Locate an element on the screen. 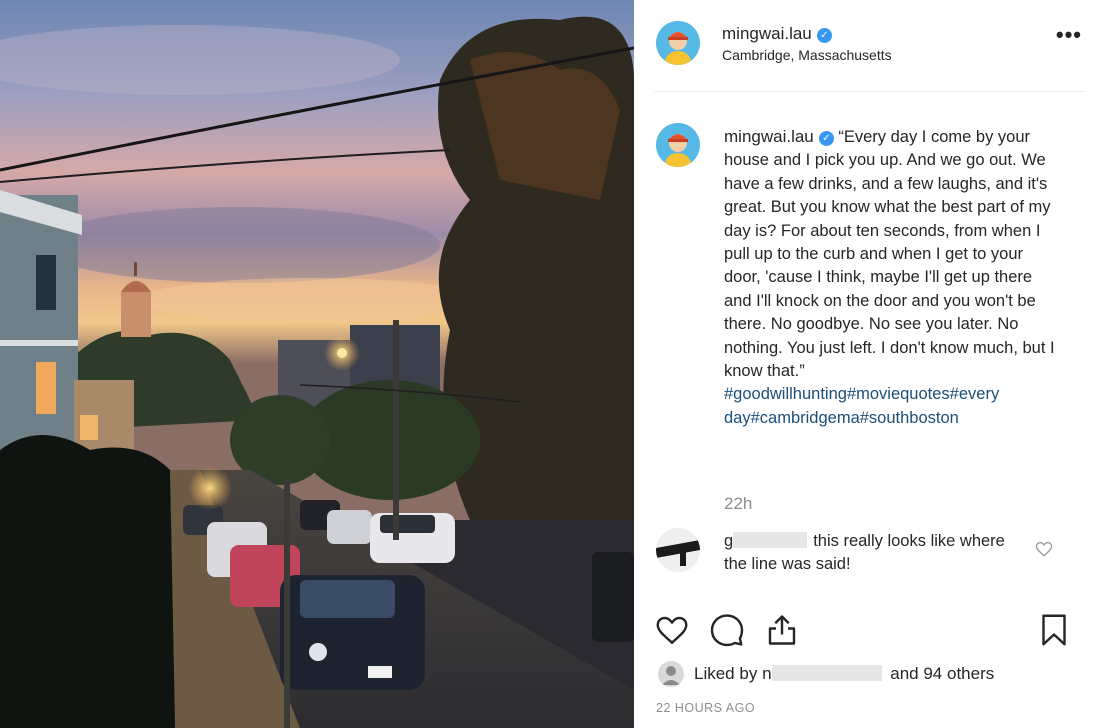 The height and width of the screenshot is (728, 1110). commenter-avatar-icon is located at coordinates (678, 550).